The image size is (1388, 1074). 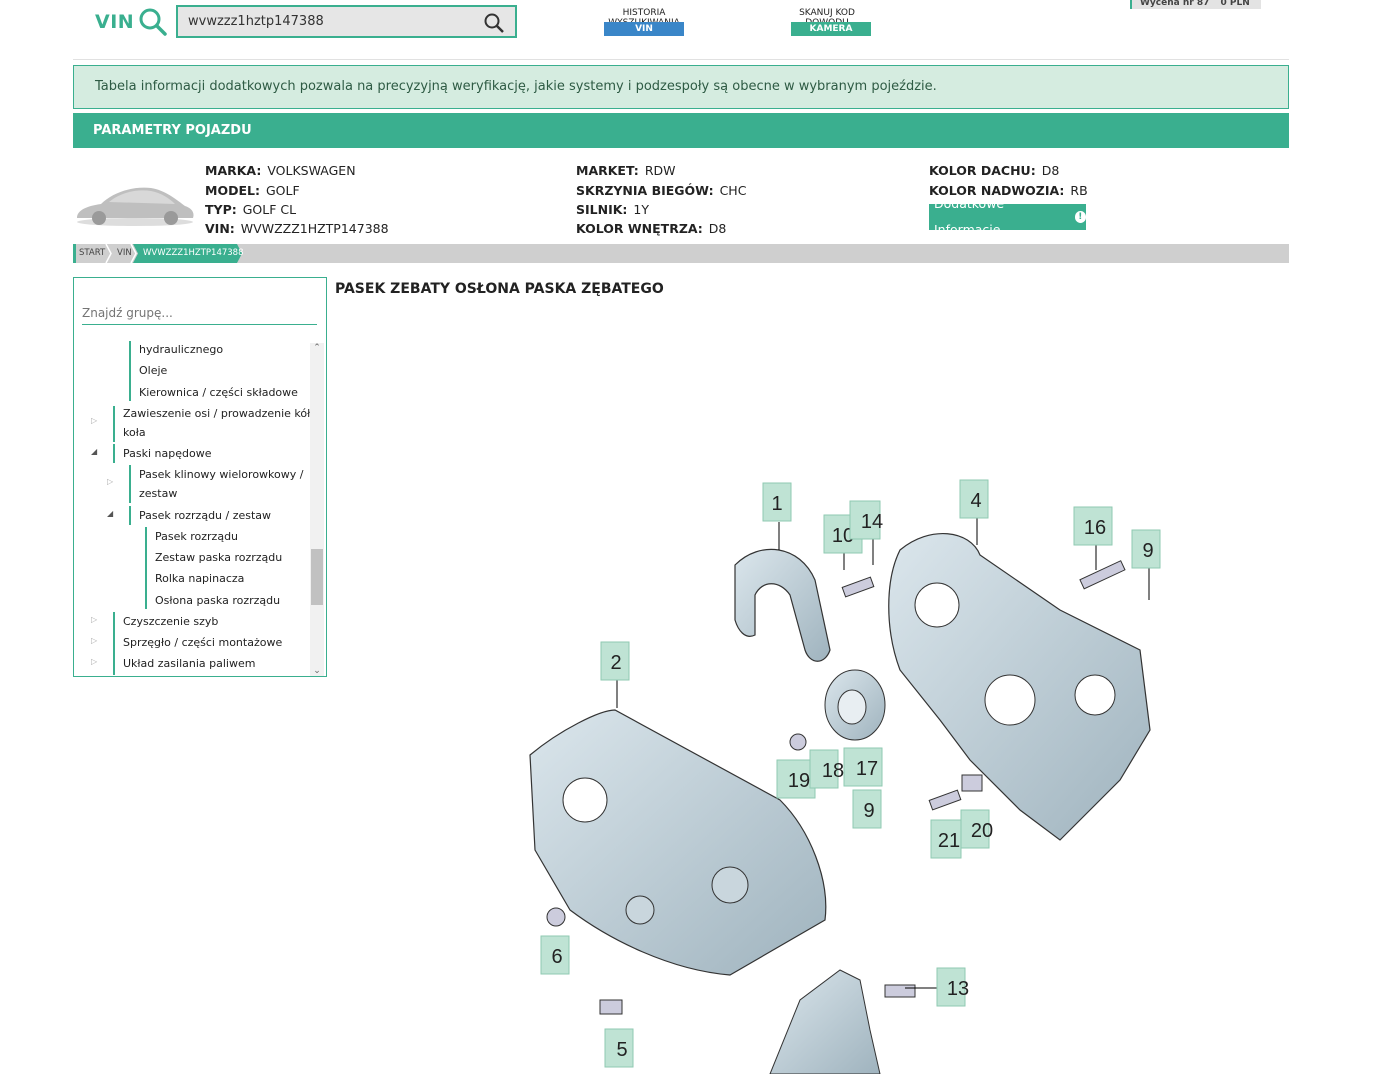 I want to click on diagram-title: PASEK ZEBATY OSŁONA PASKA ZĘBATEGO, so click(x=499, y=289).